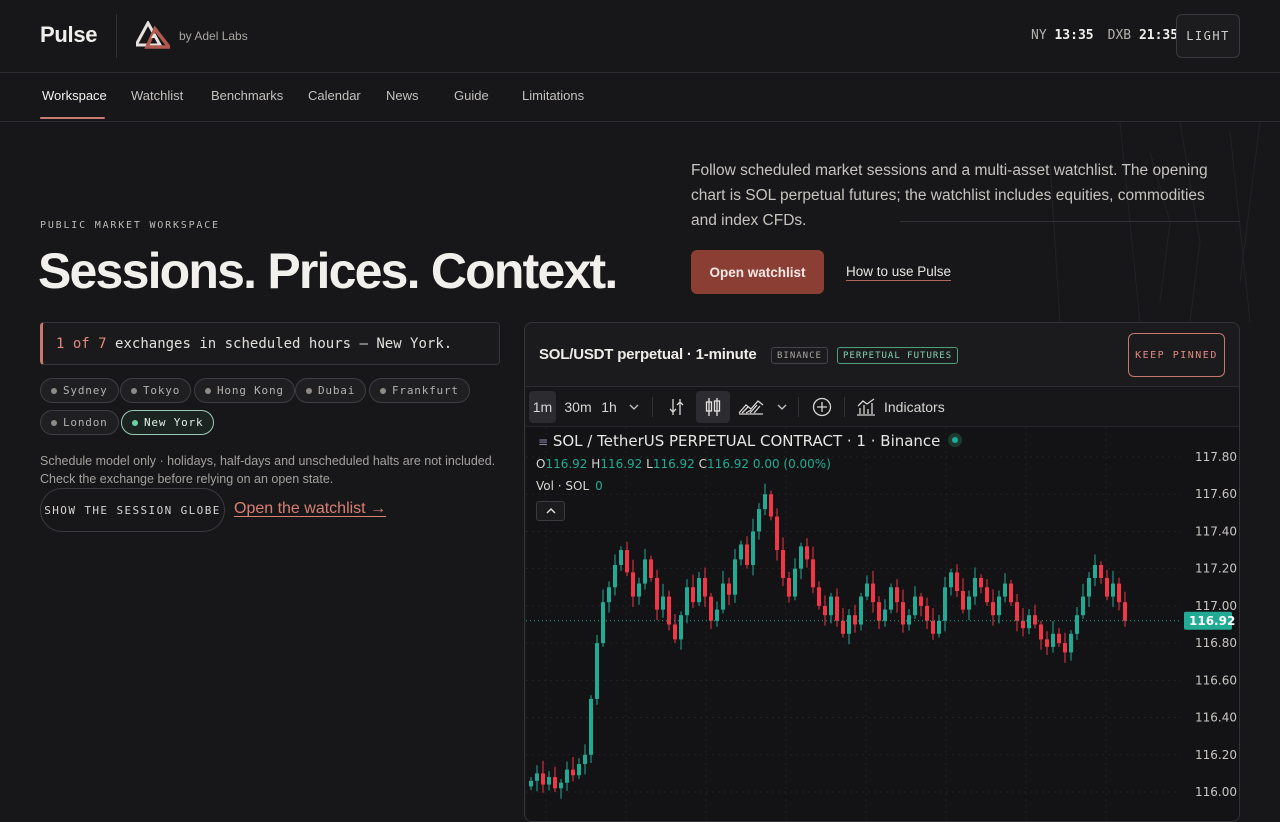 This screenshot has width=1280, height=822. Describe the element at coordinates (74, 95) in the screenshot. I see `nav-item-workspace: Workspace` at that location.